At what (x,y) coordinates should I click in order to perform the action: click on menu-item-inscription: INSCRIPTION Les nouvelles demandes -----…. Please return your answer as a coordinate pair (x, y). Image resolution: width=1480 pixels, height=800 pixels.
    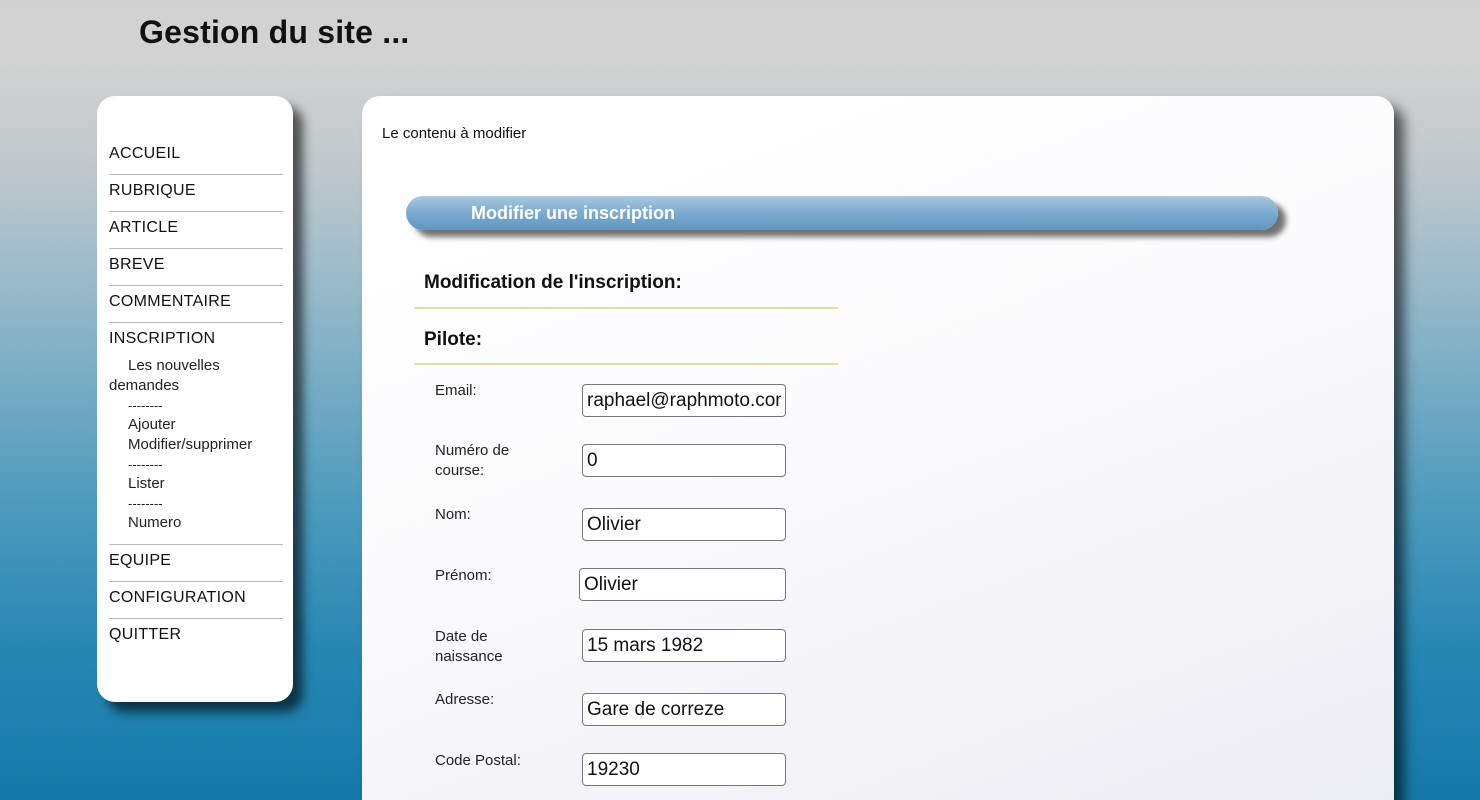
    Looking at the image, I should click on (196, 434).